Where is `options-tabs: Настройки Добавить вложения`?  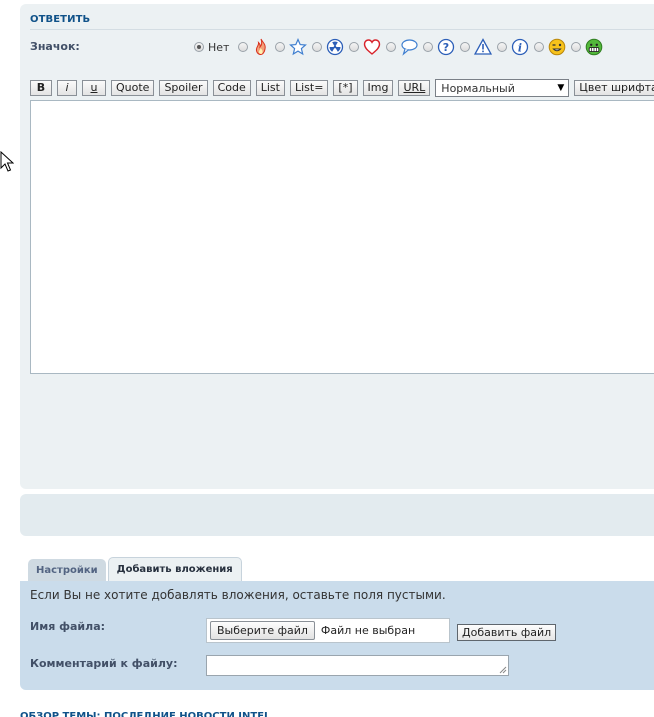 options-tabs: Настройки Добавить вложения is located at coordinates (136, 569).